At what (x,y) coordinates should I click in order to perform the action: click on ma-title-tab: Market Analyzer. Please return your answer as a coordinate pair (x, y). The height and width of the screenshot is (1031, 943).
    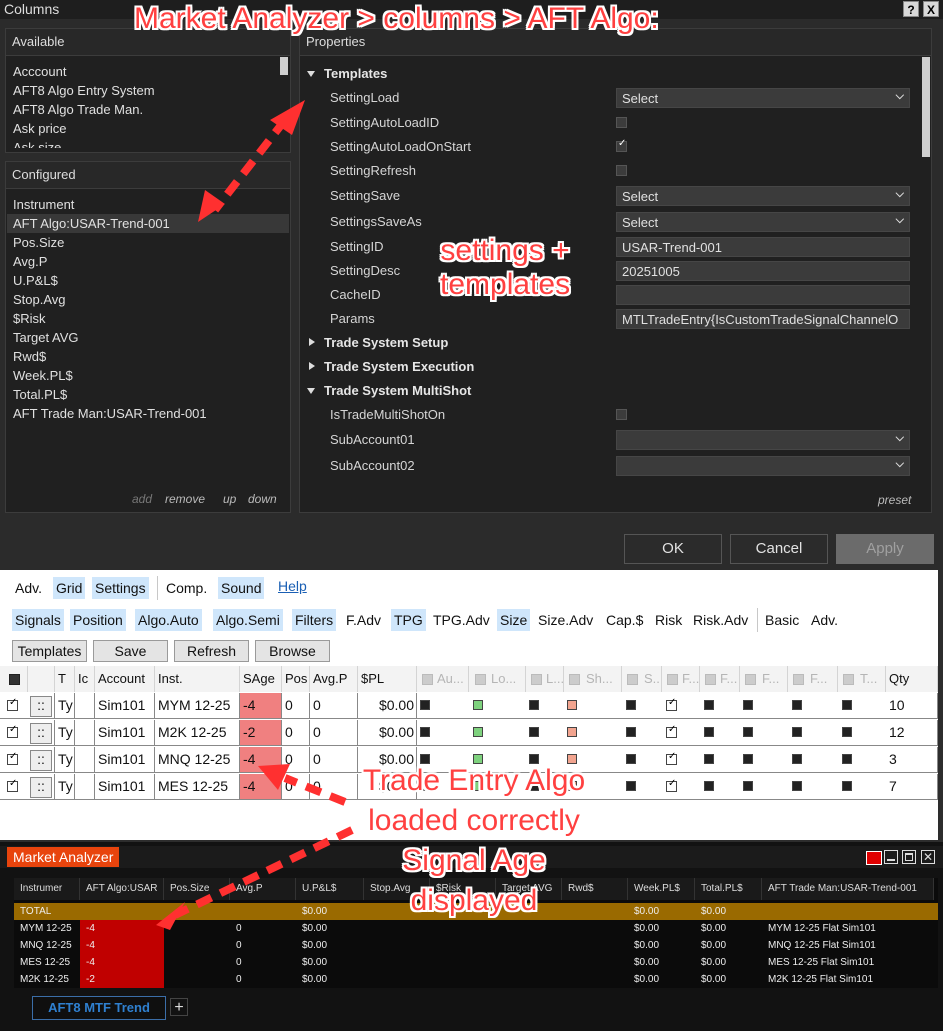
    Looking at the image, I should click on (63, 857).